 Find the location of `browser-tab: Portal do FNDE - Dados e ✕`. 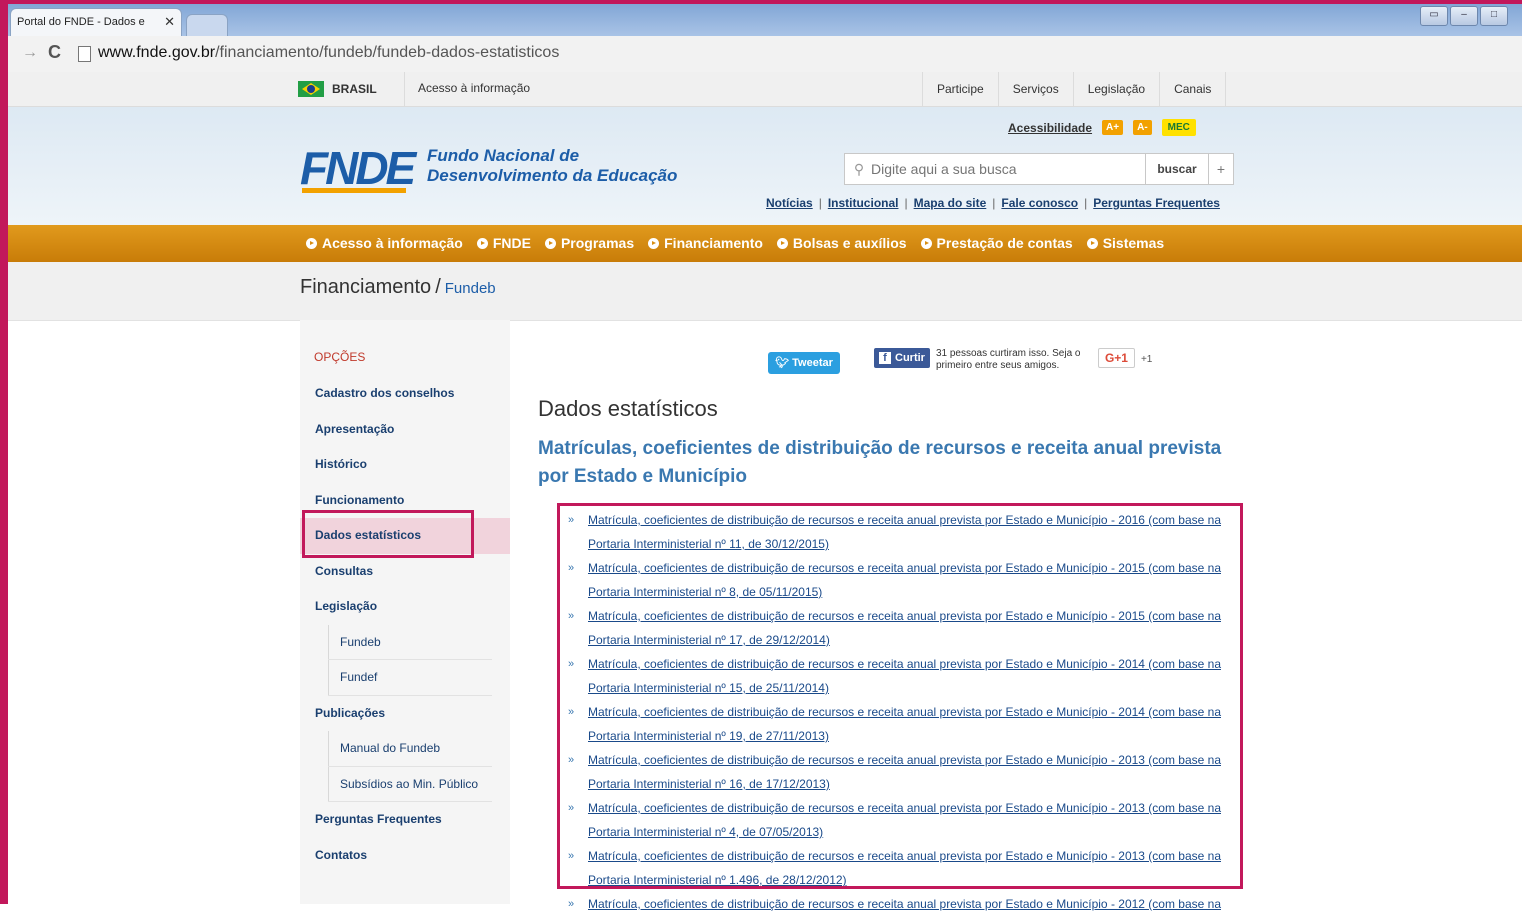

browser-tab: Portal do FNDE - Dados e ✕ is located at coordinates (96, 22).